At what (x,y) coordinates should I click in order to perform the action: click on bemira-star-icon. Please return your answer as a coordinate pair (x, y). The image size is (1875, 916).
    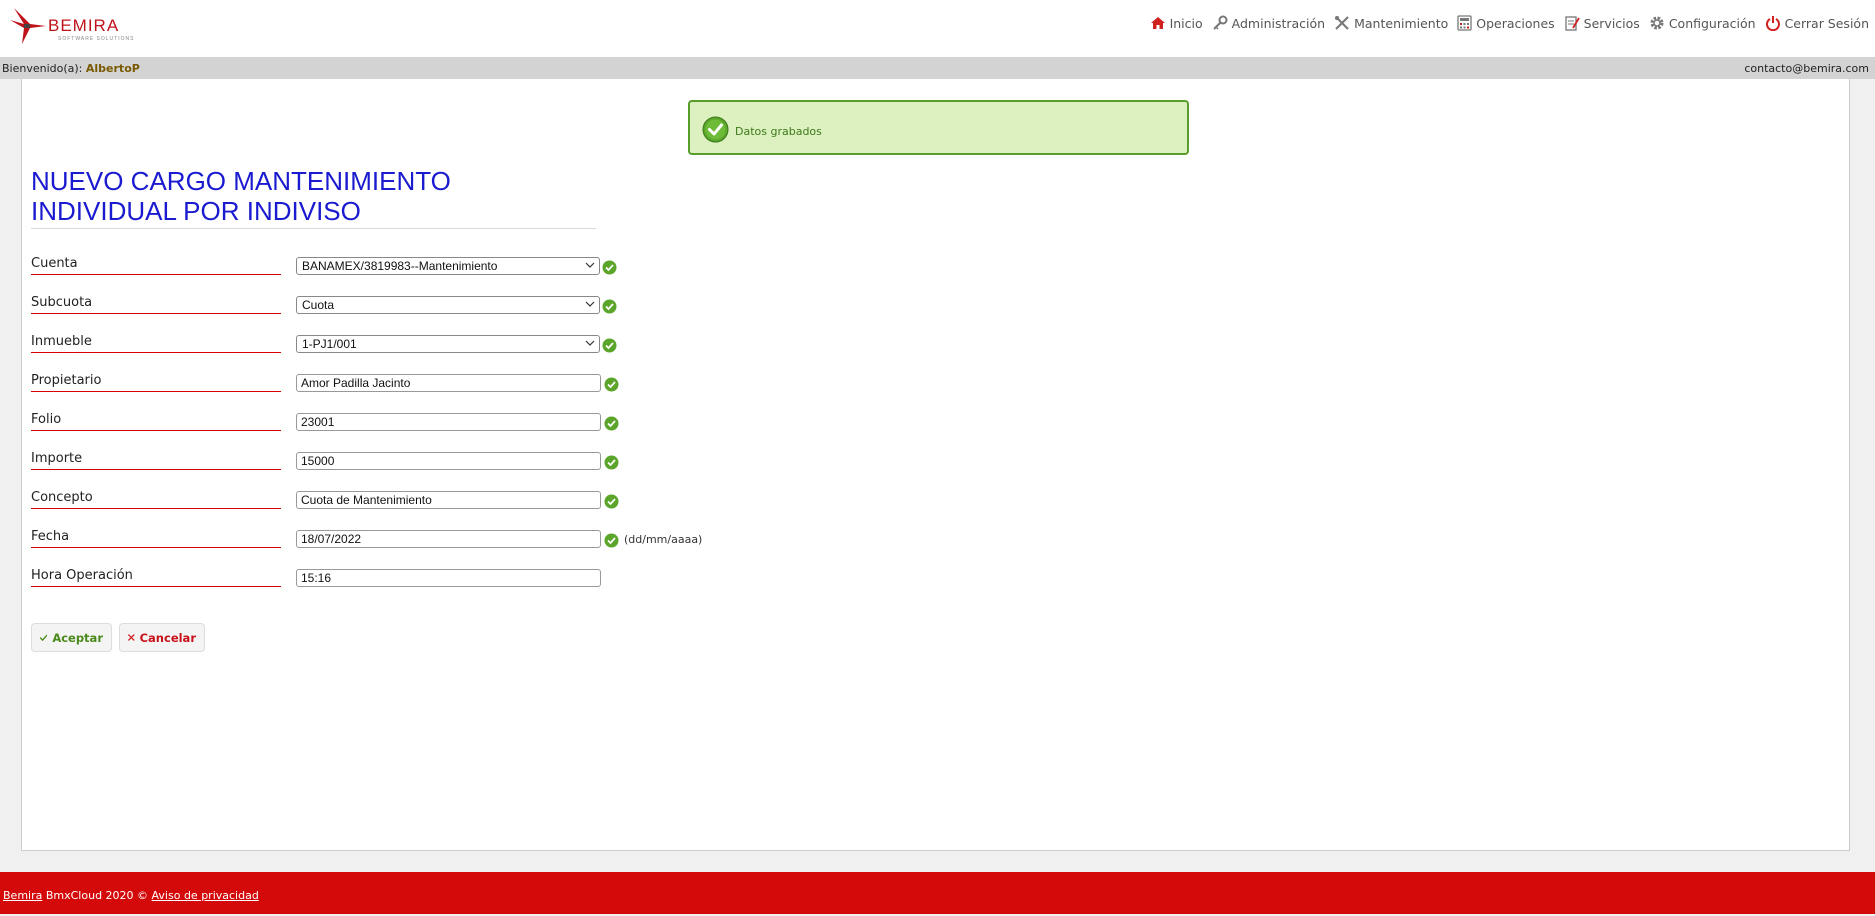
    Looking at the image, I should click on (28, 26).